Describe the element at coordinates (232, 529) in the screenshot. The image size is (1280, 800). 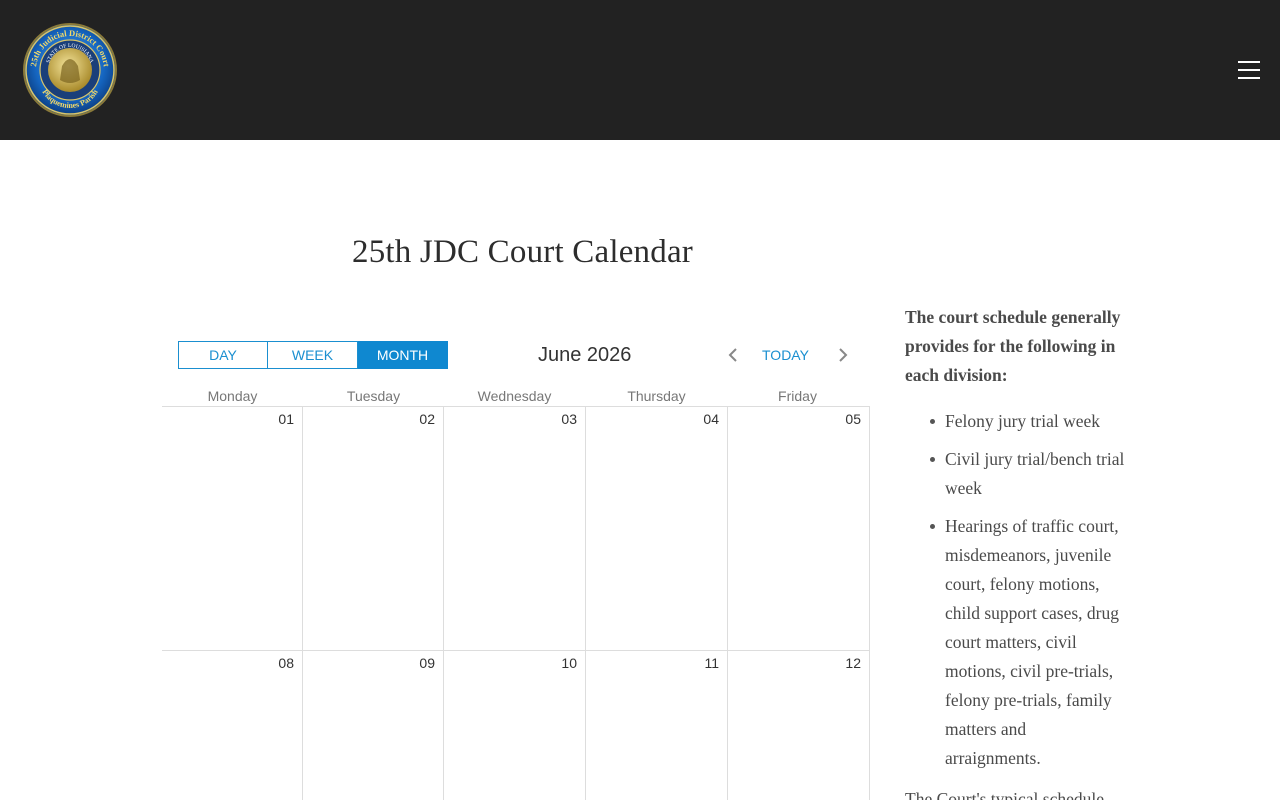
I see `day-cell: 01` at that location.